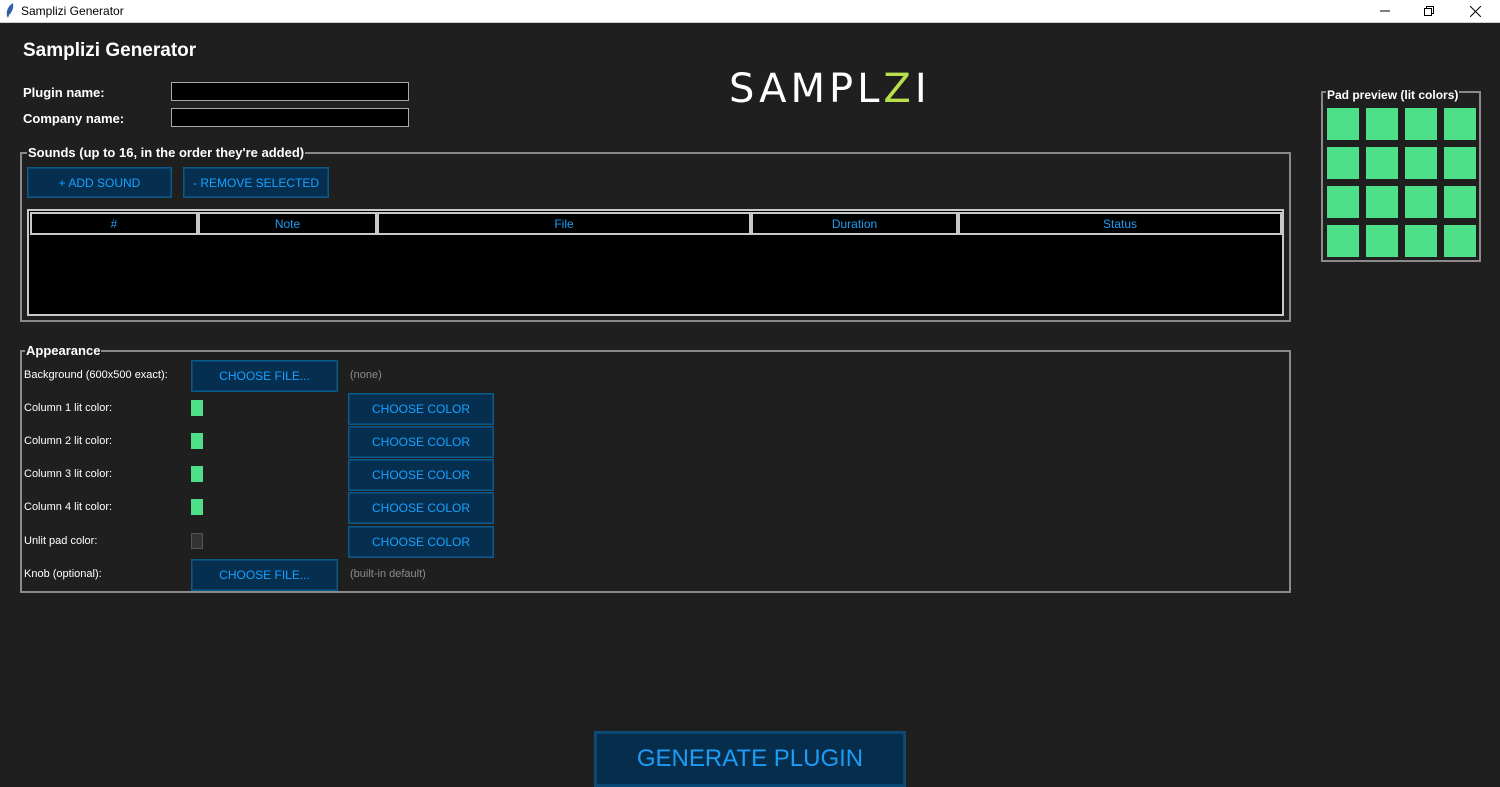 The image size is (1500, 787). Describe the element at coordinates (421, 508) in the screenshot. I see `column-4-choose-color-button: CHOOSE COLOR` at that location.